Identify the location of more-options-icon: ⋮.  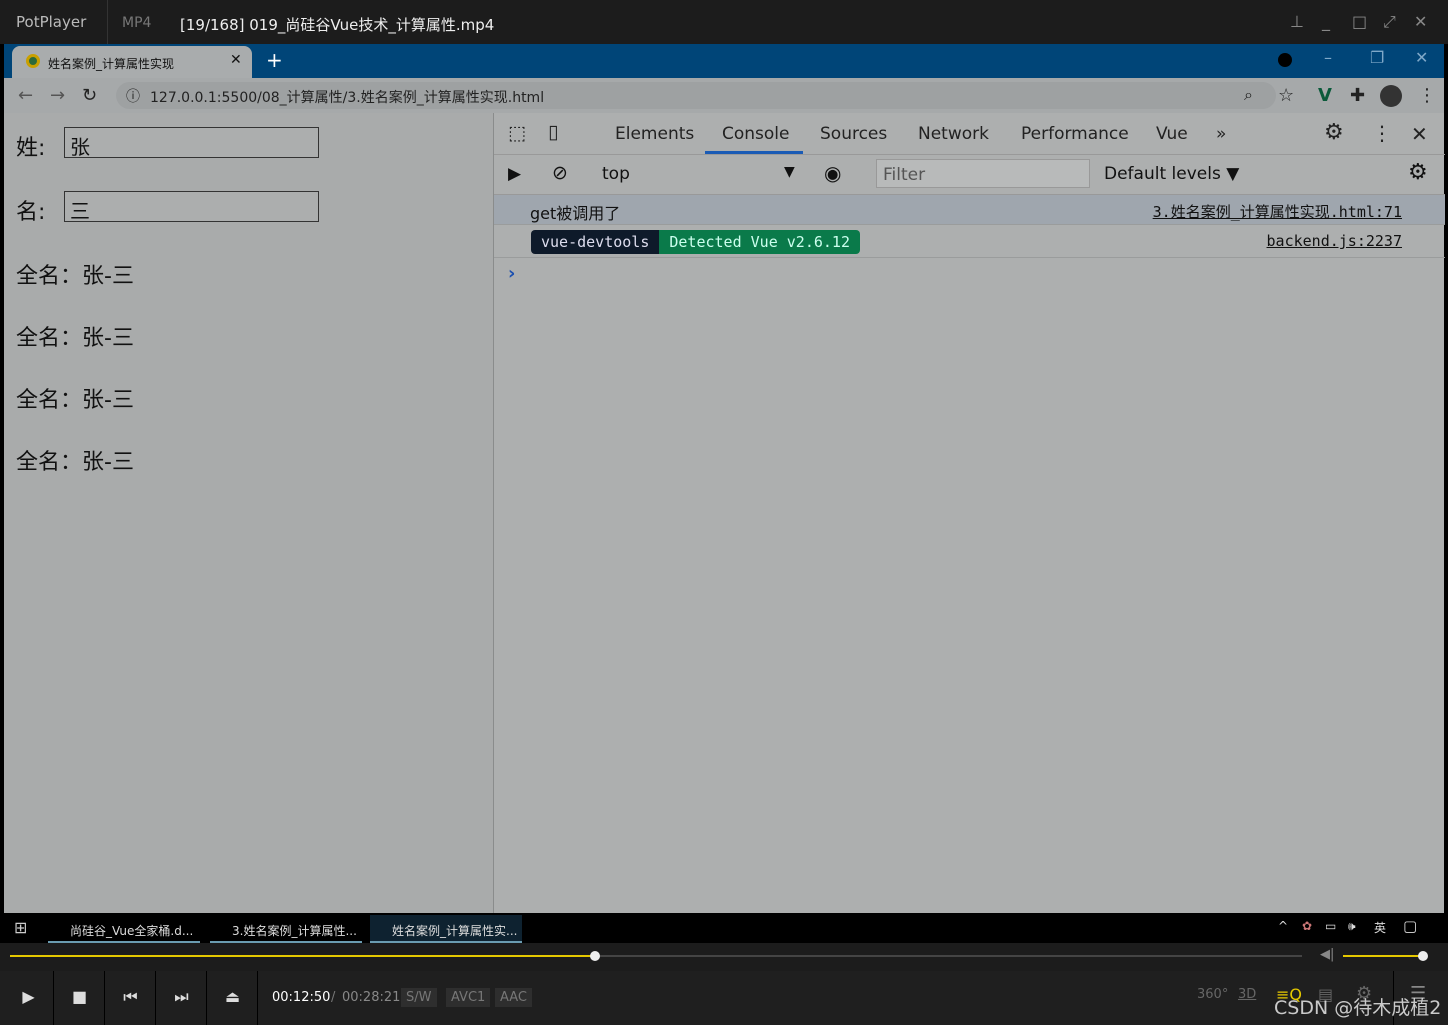
(1382, 133).